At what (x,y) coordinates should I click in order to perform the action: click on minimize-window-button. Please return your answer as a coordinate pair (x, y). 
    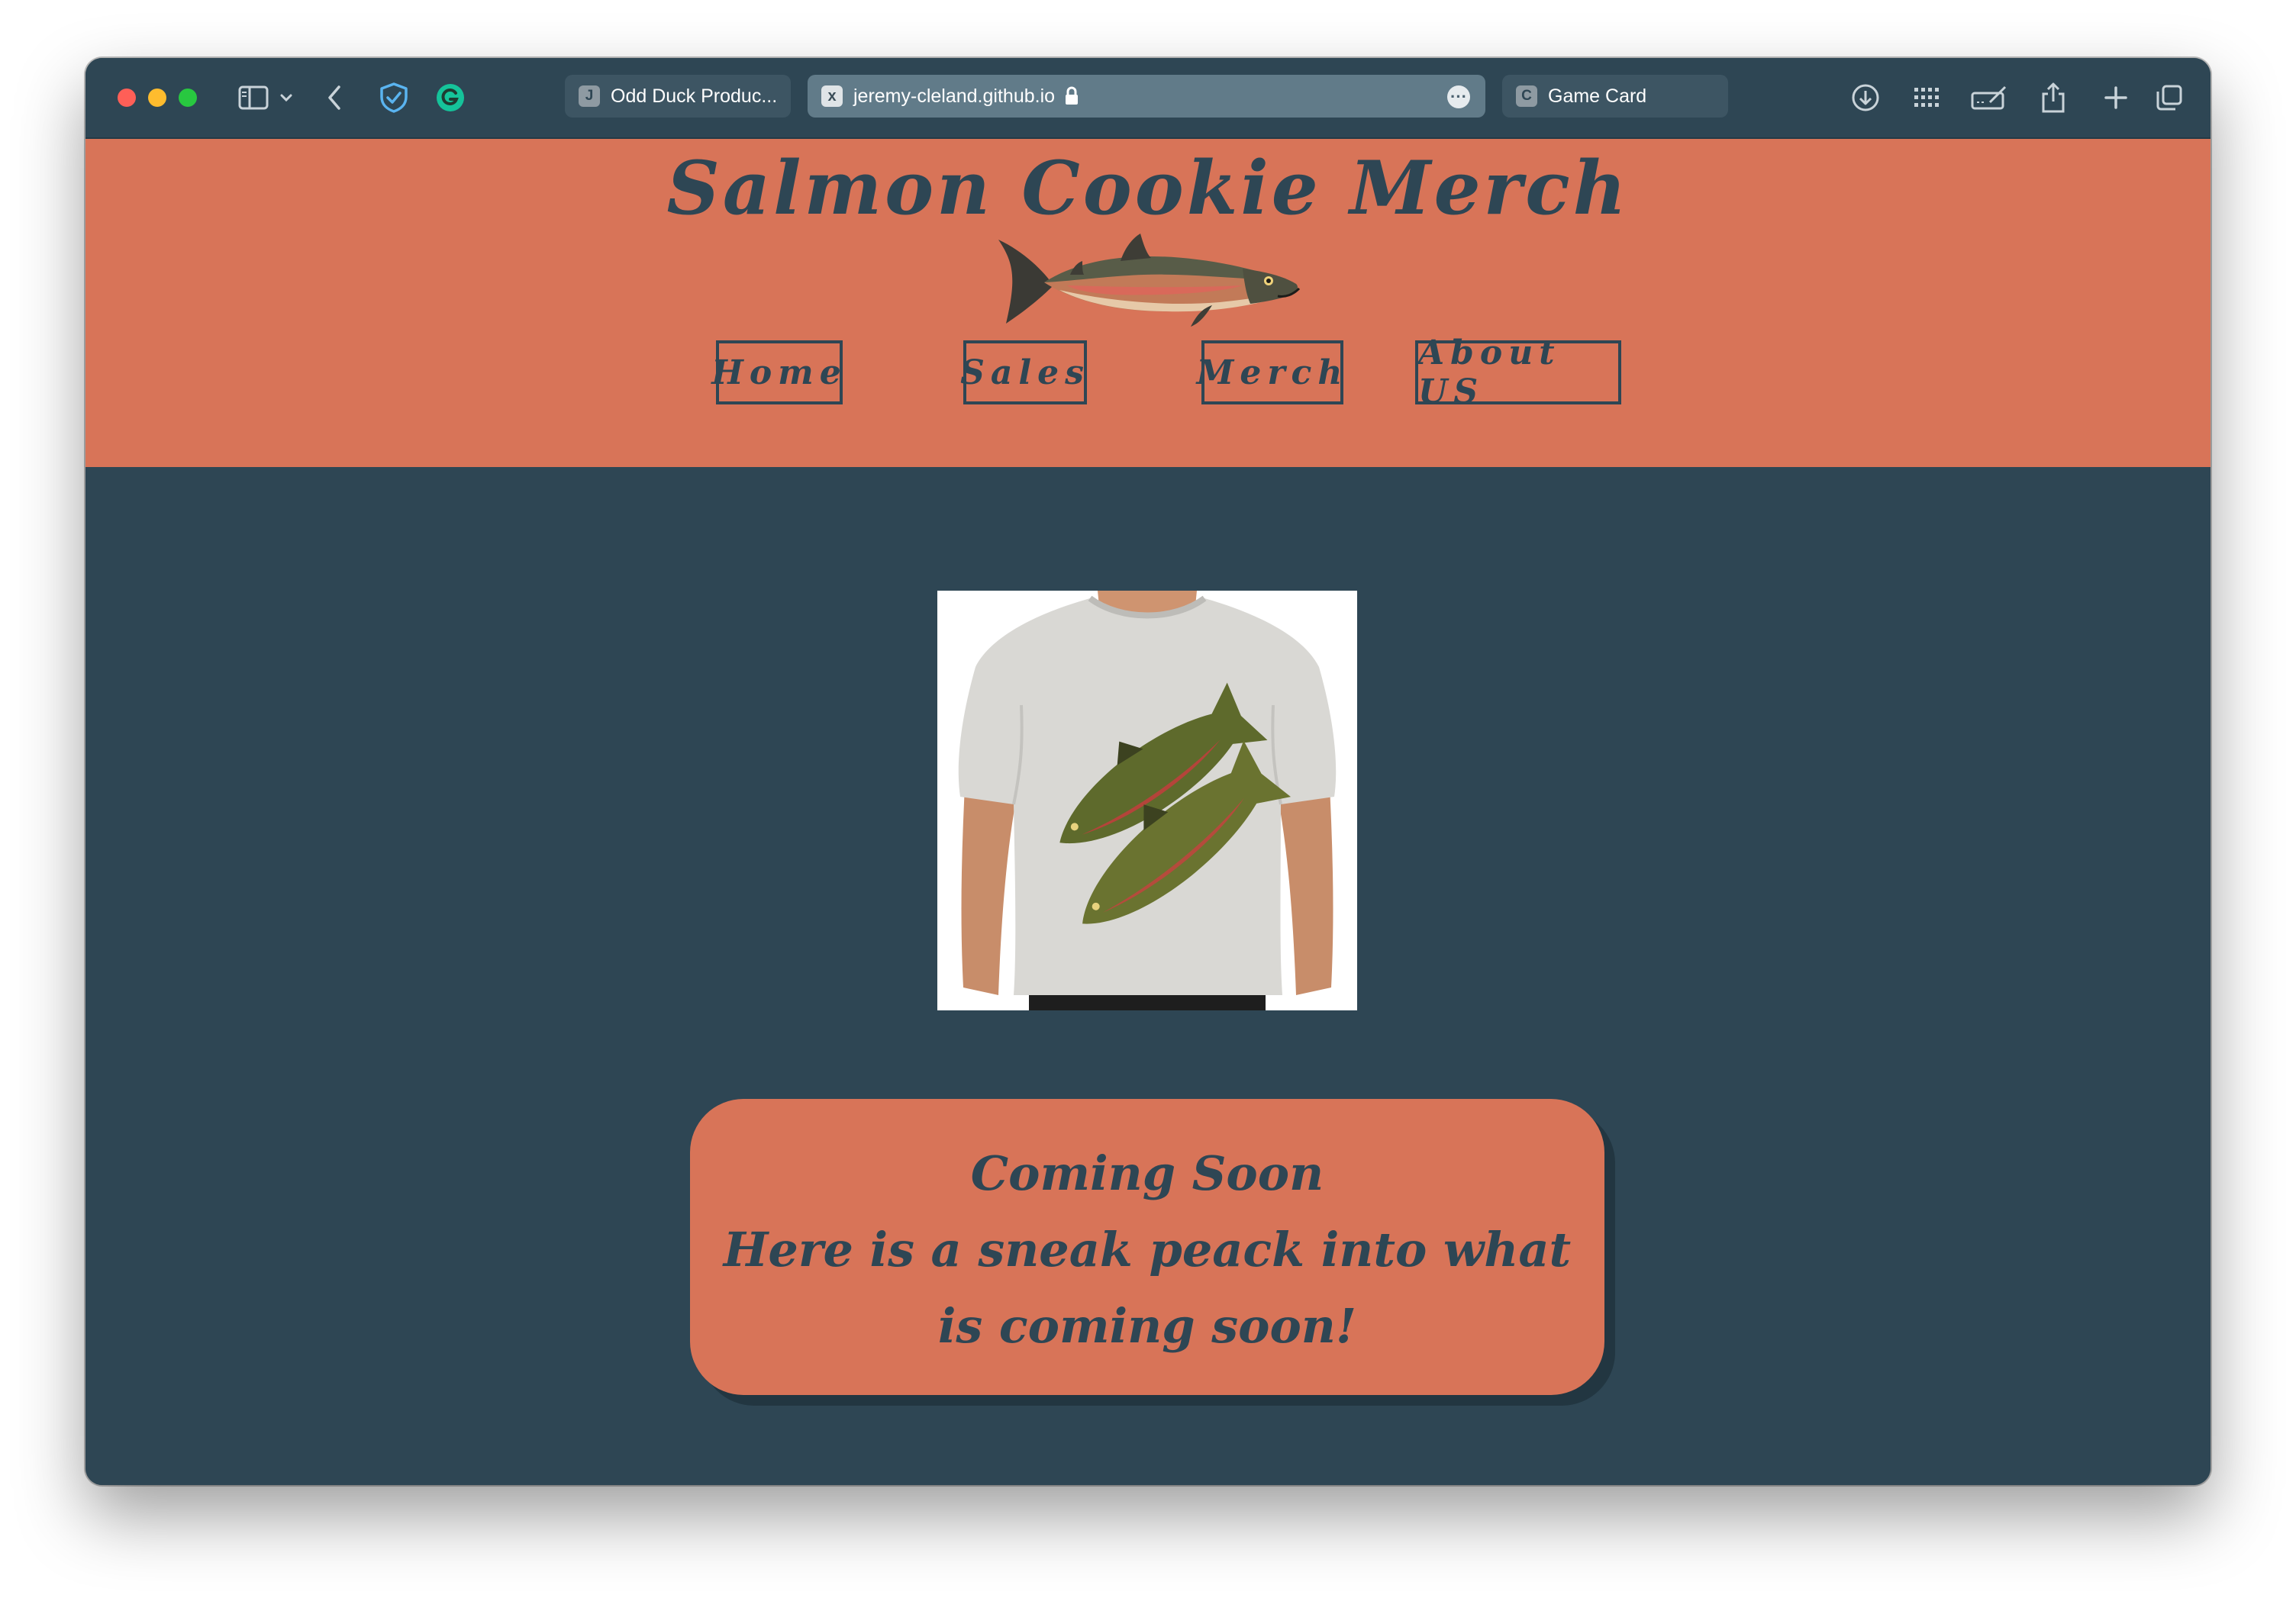
    Looking at the image, I should click on (157, 98).